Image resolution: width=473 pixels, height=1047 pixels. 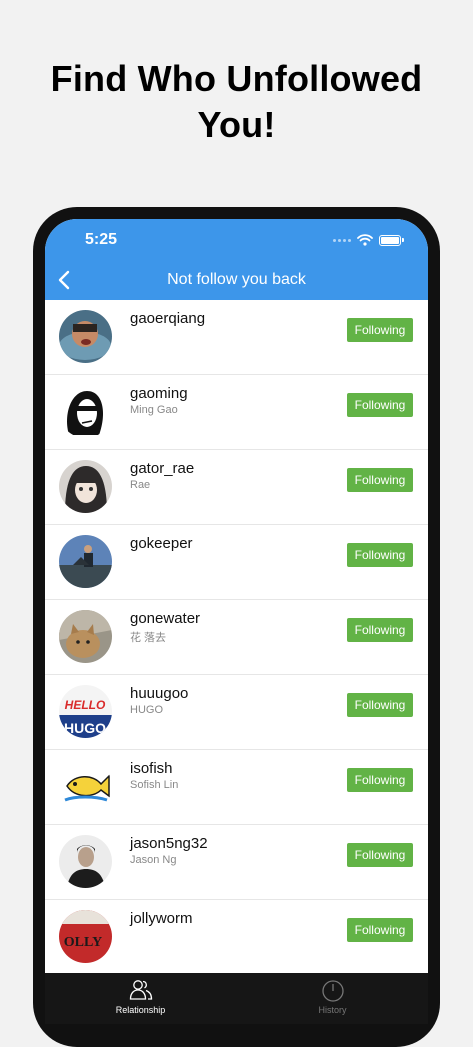 I want to click on avatar: HELLO HUGO, so click(x=85, y=711).